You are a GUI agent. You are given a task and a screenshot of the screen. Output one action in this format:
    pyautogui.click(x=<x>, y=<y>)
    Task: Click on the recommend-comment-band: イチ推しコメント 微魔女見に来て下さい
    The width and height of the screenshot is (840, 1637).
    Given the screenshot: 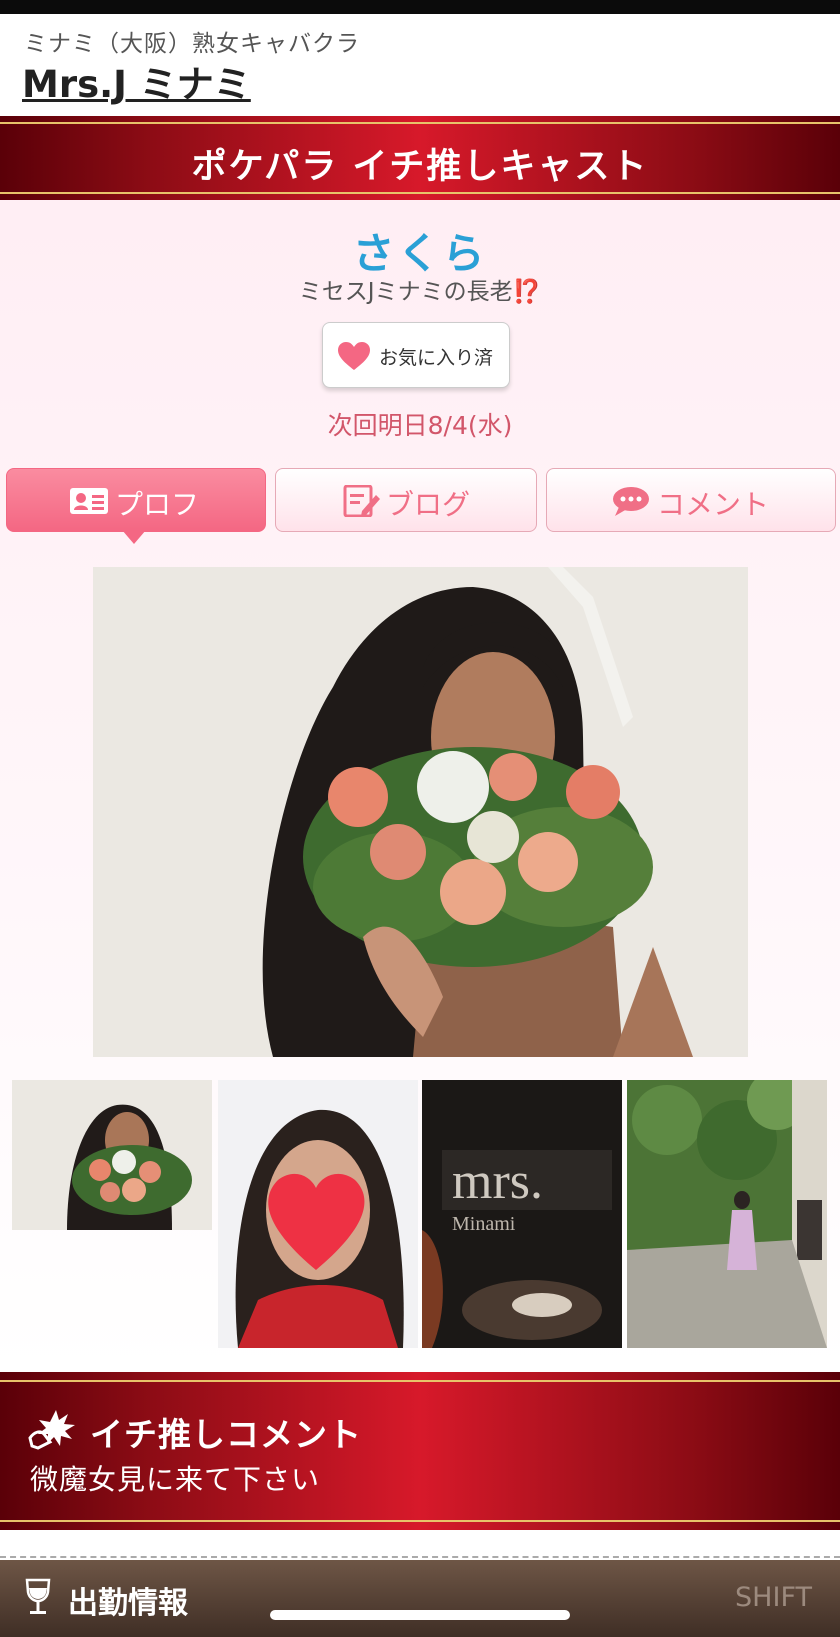 What is the action you would take?
    pyautogui.click(x=420, y=1451)
    